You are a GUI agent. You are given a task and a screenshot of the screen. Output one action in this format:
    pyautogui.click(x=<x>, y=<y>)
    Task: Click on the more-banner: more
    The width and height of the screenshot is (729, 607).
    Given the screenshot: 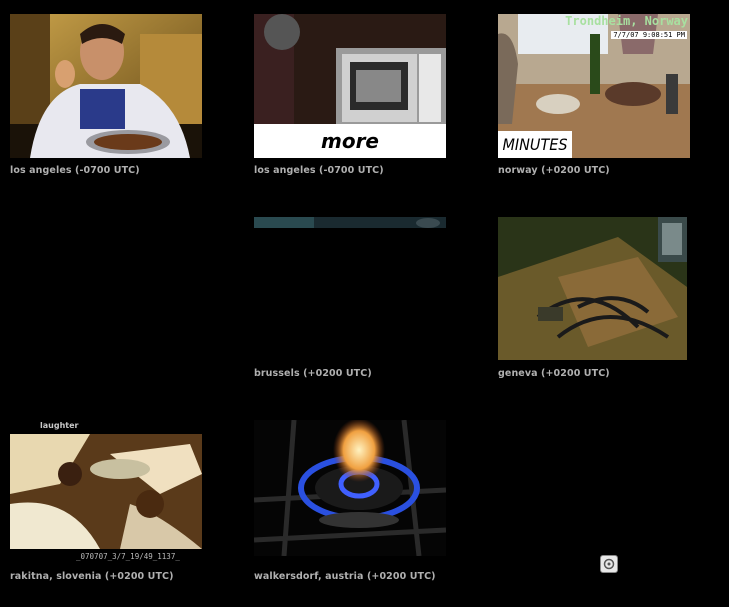 What is the action you would take?
    pyautogui.click(x=350, y=141)
    